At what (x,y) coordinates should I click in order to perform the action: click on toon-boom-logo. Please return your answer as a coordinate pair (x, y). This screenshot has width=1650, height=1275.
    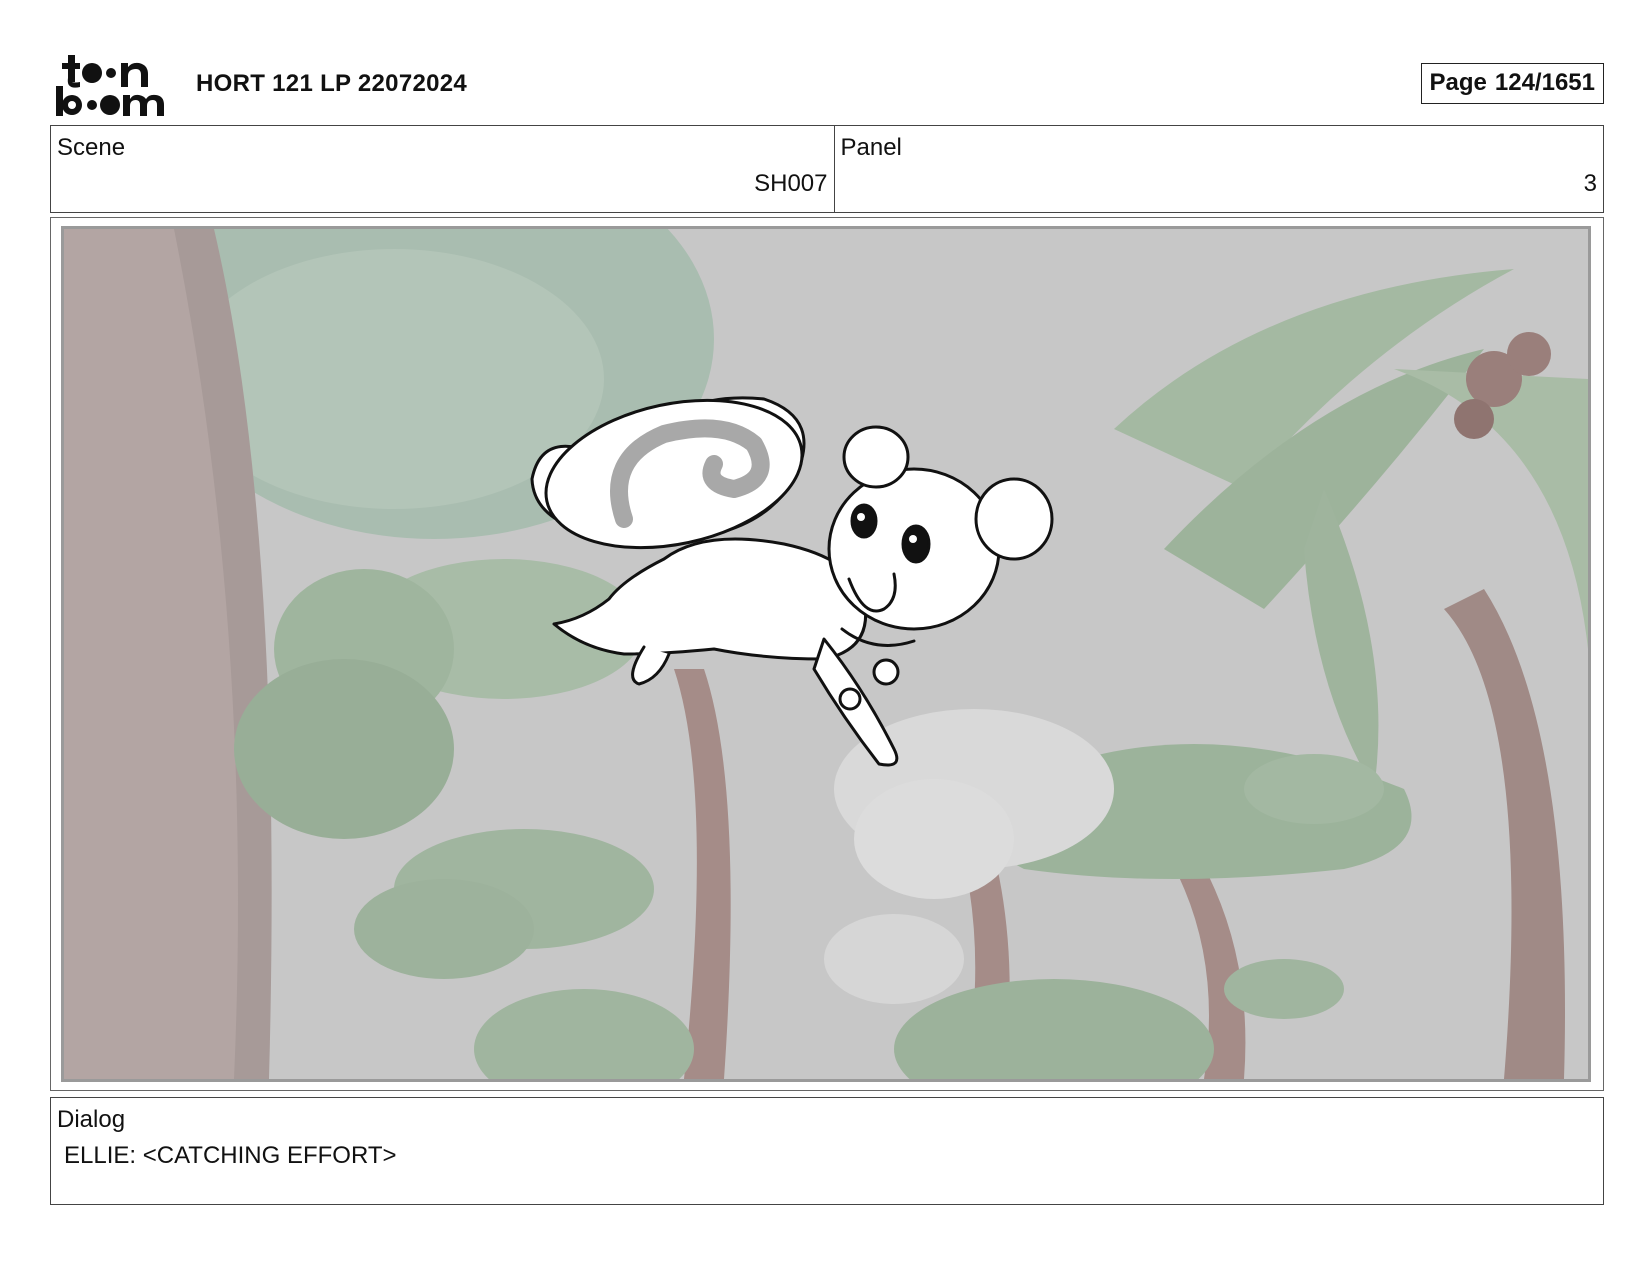
    Looking at the image, I should click on (110, 85).